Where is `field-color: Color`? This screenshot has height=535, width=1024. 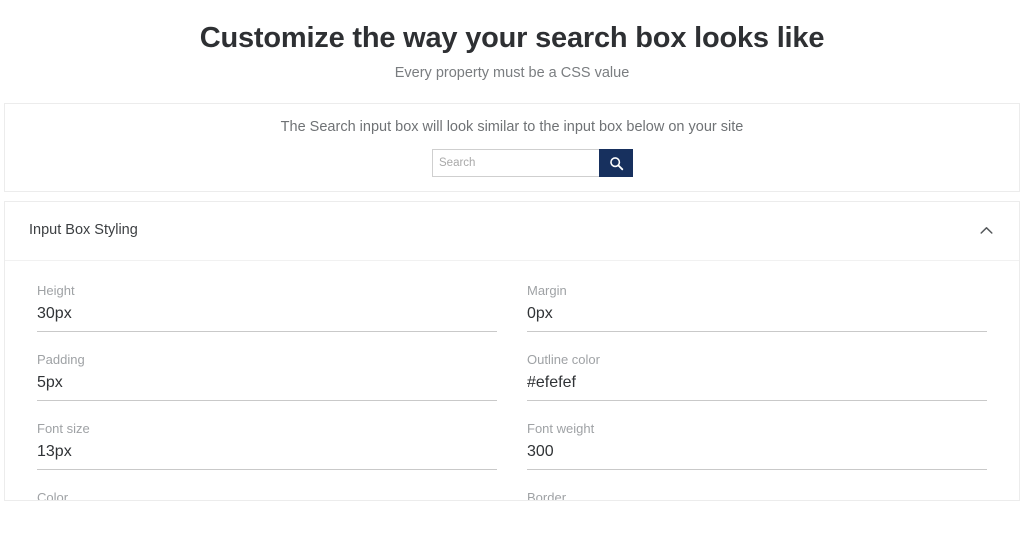
field-color: Color is located at coordinates (267, 495).